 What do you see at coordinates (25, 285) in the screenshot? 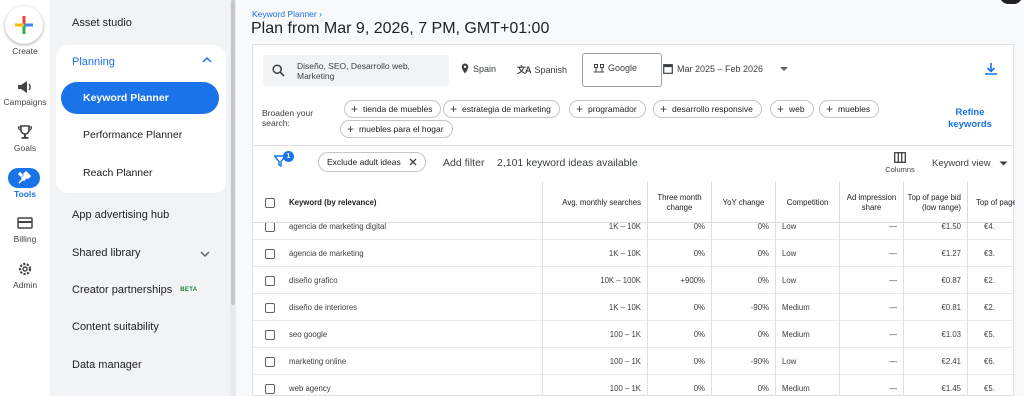
I see `admin-label: Admin` at bounding box center [25, 285].